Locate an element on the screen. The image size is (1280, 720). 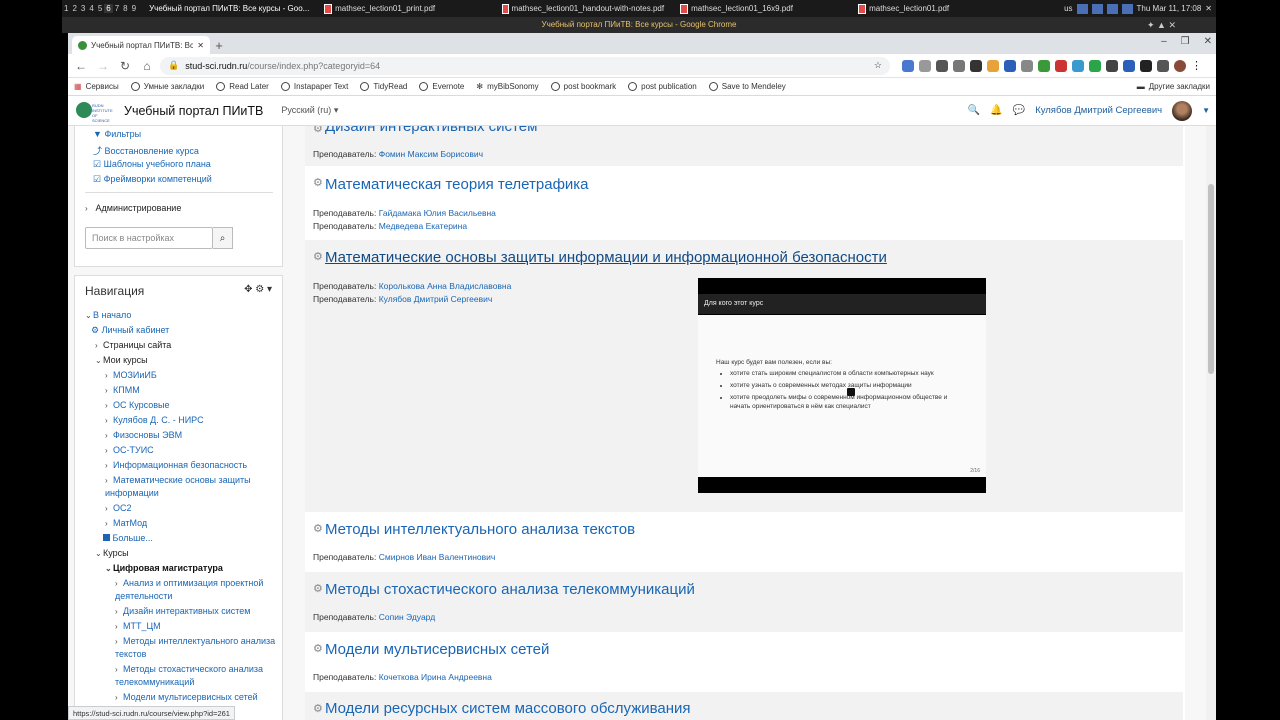
bookmark-item: Read Later is located at coordinates (242, 86).